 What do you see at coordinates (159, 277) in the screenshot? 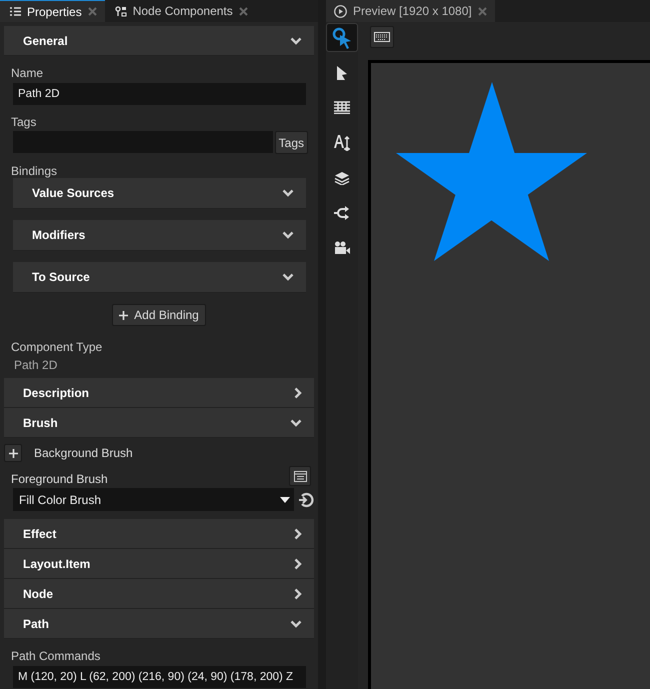
I see `binding-section-header: To Source` at bounding box center [159, 277].